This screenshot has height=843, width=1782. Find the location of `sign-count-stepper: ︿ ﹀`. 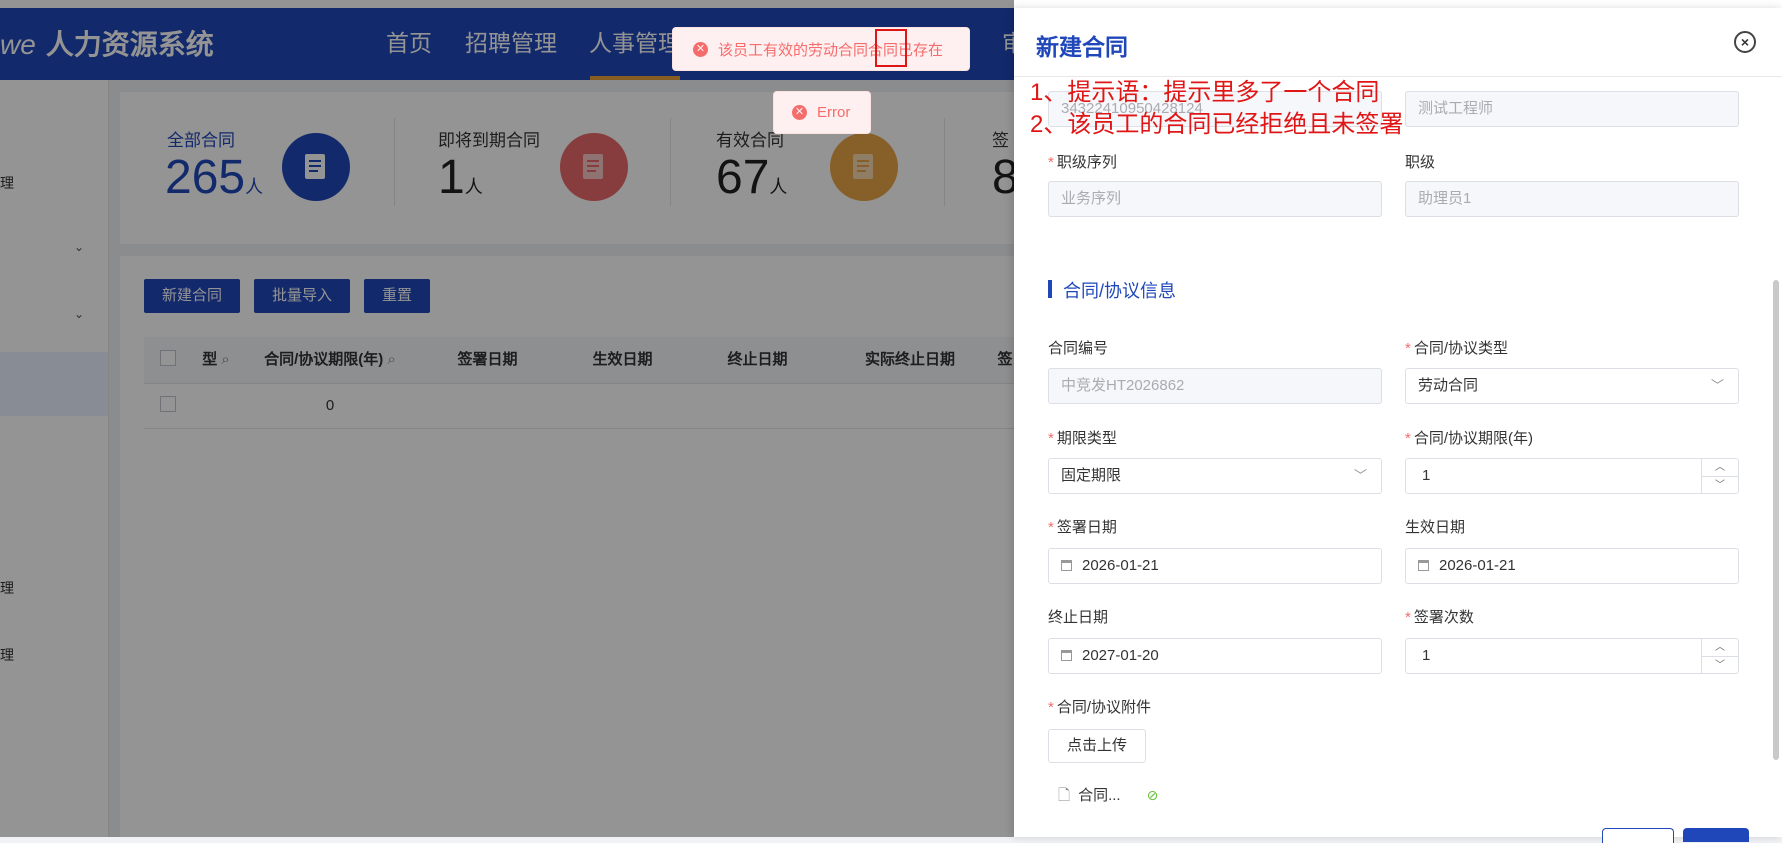

sign-count-stepper: ︿ ﹀ is located at coordinates (1719, 656).